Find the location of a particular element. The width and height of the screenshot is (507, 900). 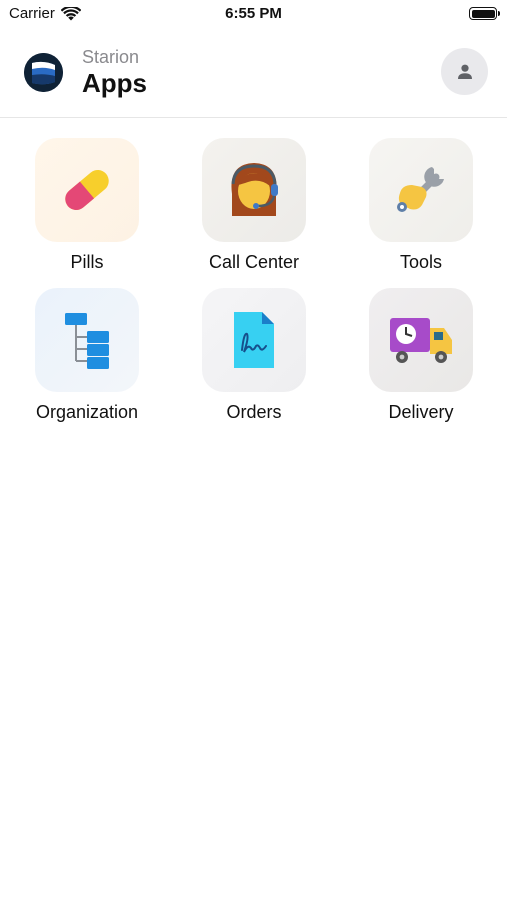

app-tile-call-center: Call Center is located at coordinates (254, 208).